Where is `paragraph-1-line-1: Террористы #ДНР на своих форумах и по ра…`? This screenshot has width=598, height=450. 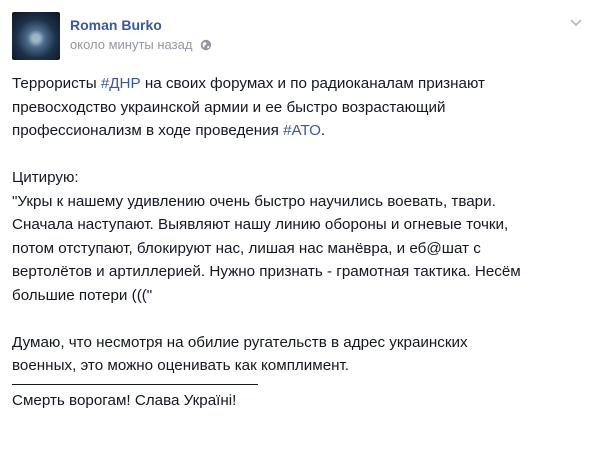
paragraph-1-line-1: Террористы #ДНР на своих форумах и по ра… is located at coordinates (297, 84).